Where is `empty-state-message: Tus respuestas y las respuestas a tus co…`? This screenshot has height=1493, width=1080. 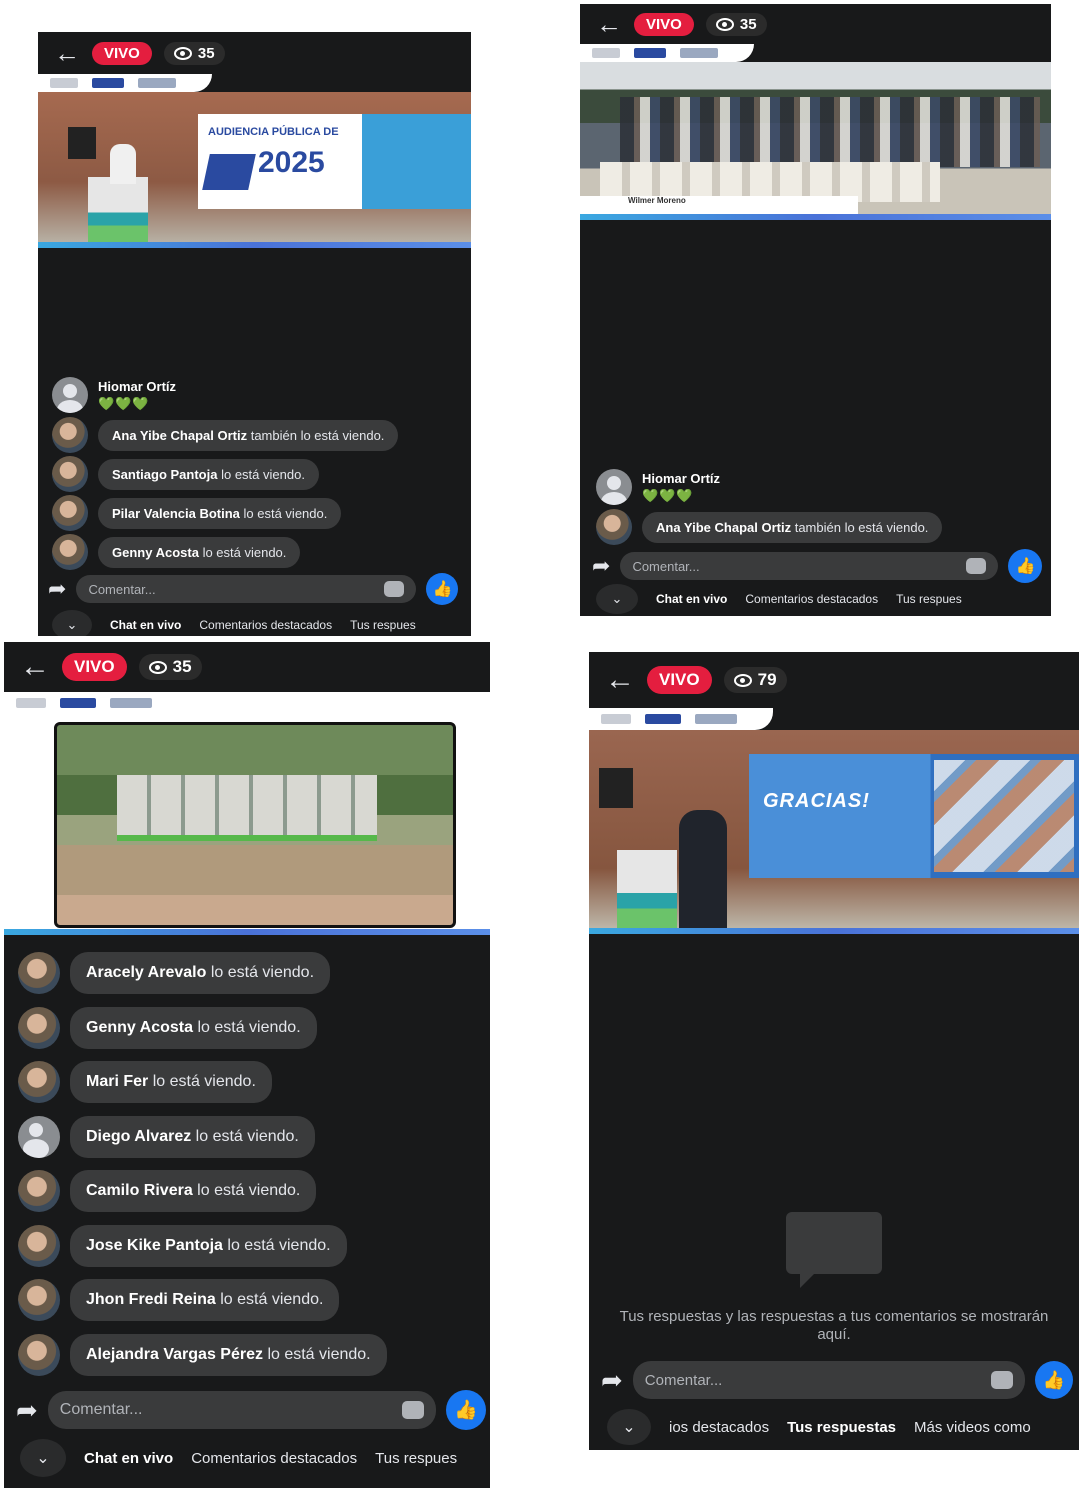 empty-state-message: Tus respuestas y las respuestas a tus co… is located at coordinates (834, 1325).